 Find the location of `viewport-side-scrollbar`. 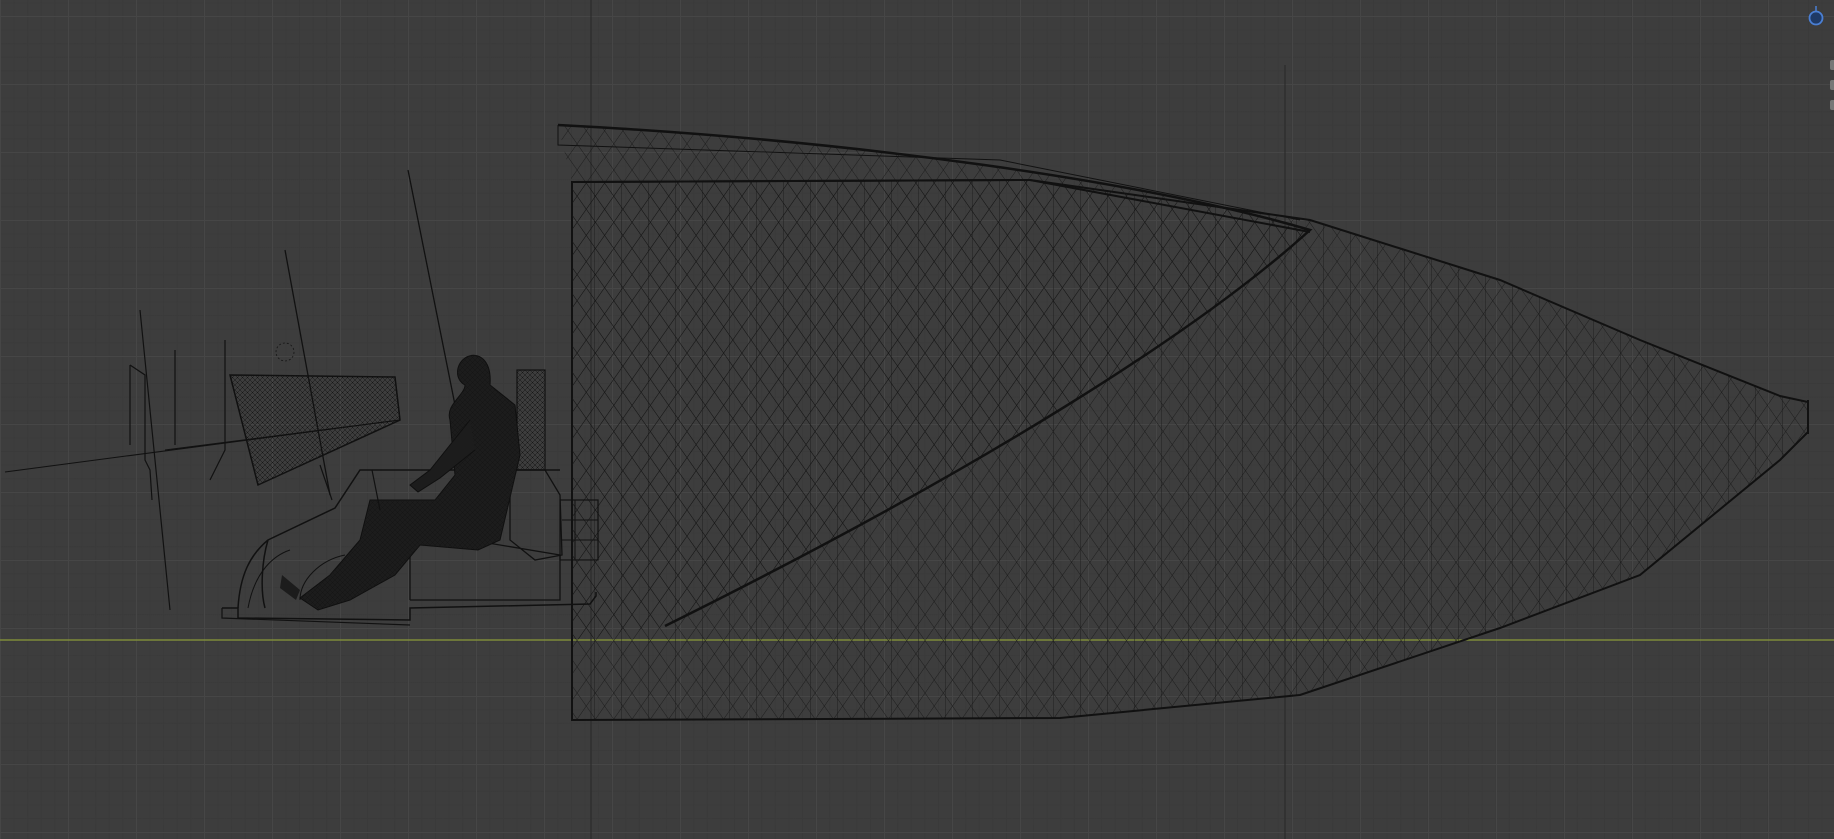

viewport-side-scrollbar is located at coordinates (1831, 90).